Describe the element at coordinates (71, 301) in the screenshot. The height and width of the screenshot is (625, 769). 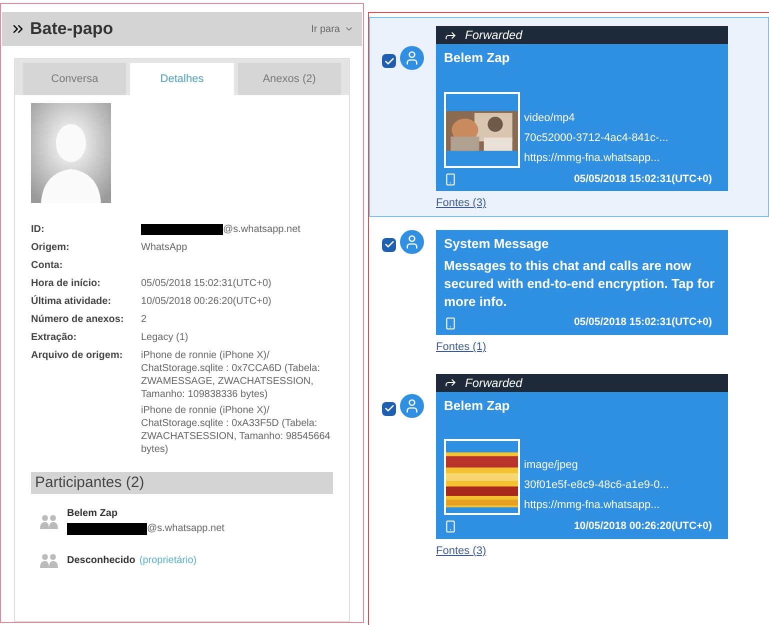
I see `field-label: Última atividade:` at that location.